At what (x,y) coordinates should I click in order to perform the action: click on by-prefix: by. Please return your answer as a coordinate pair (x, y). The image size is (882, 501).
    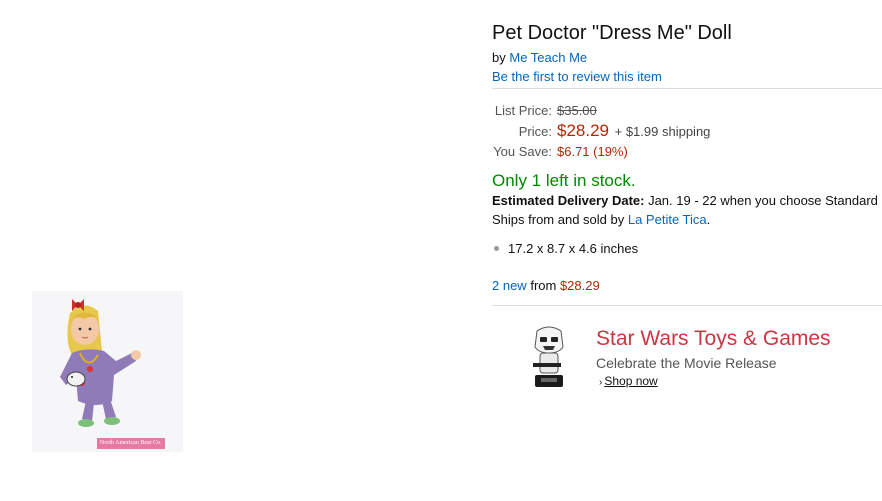
    Looking at the image, I should click on (499, 57).